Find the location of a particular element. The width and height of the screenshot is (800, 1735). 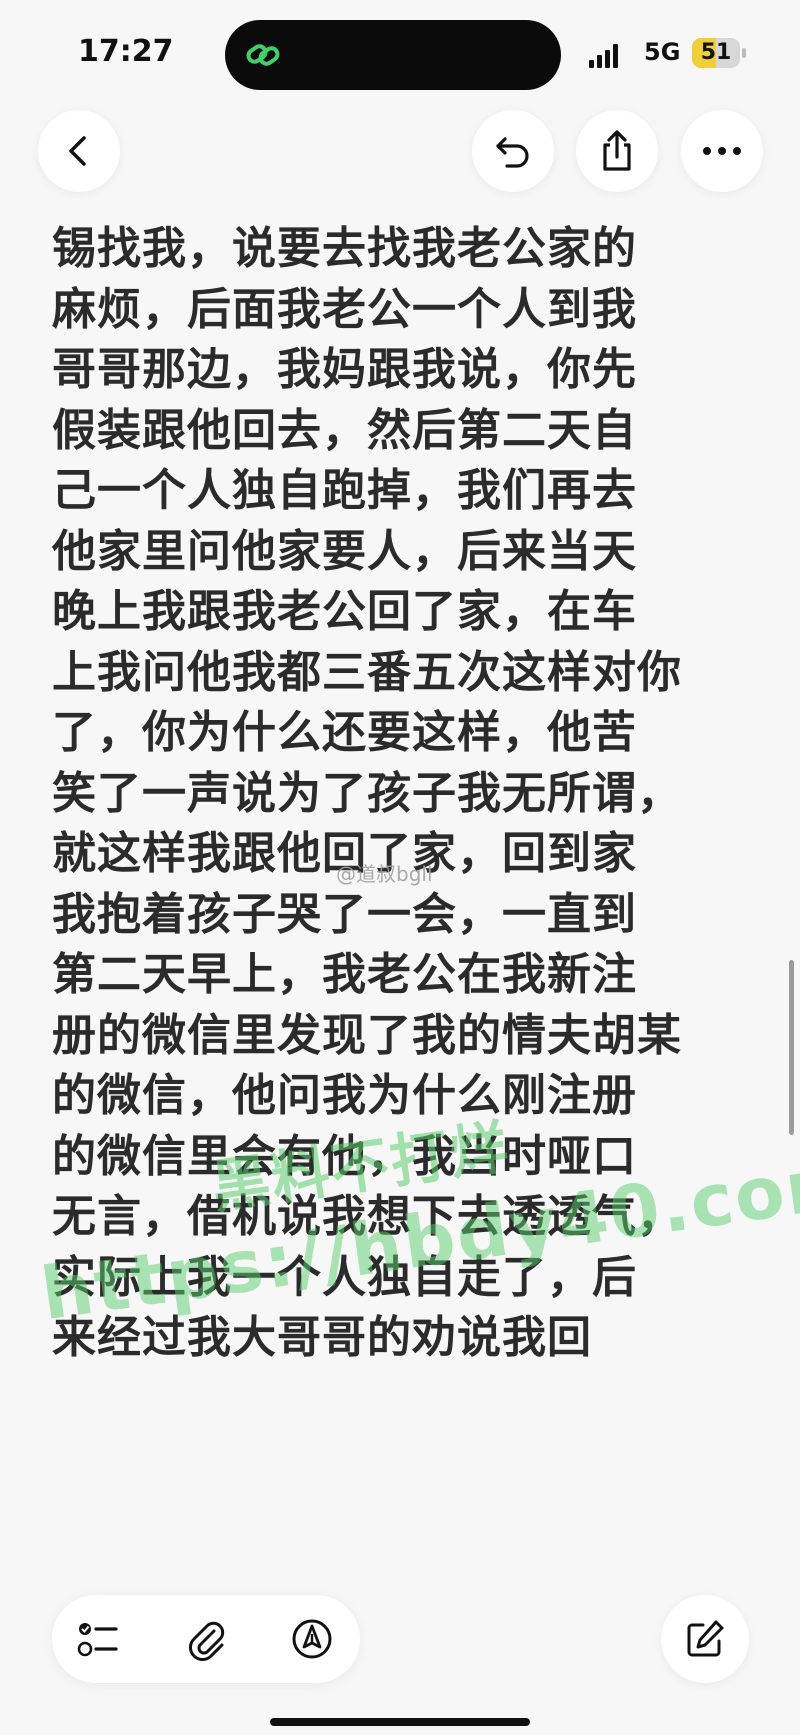

markup-button is located at coordinates (312, 1639).